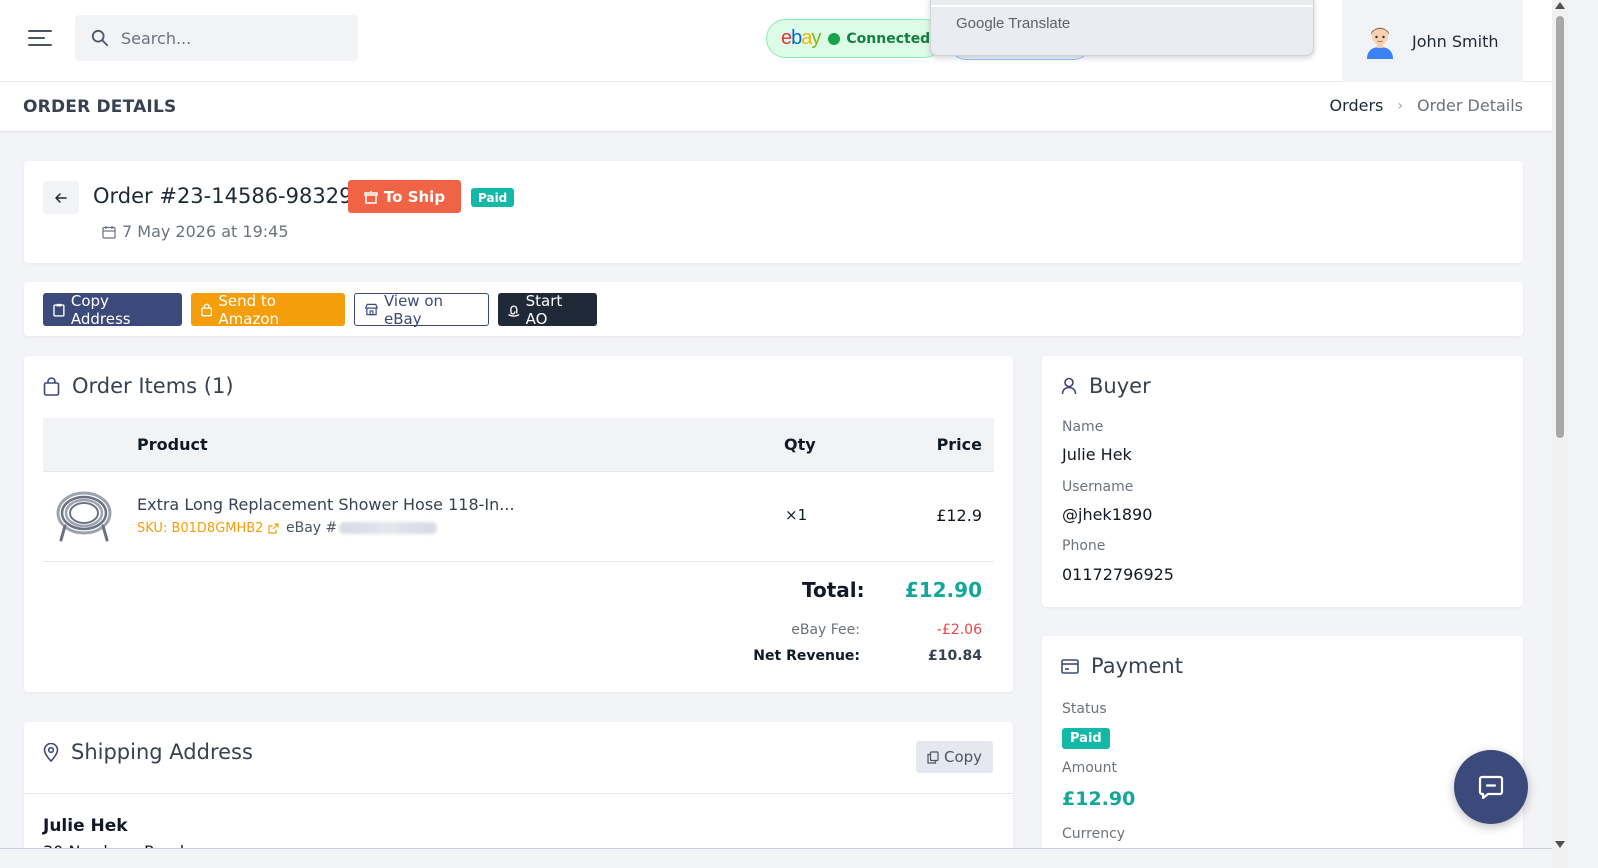  Describe the element at coordinates (223, 196) in the screenshot. I see `order-number: Order #23-14586-98329` at that location.